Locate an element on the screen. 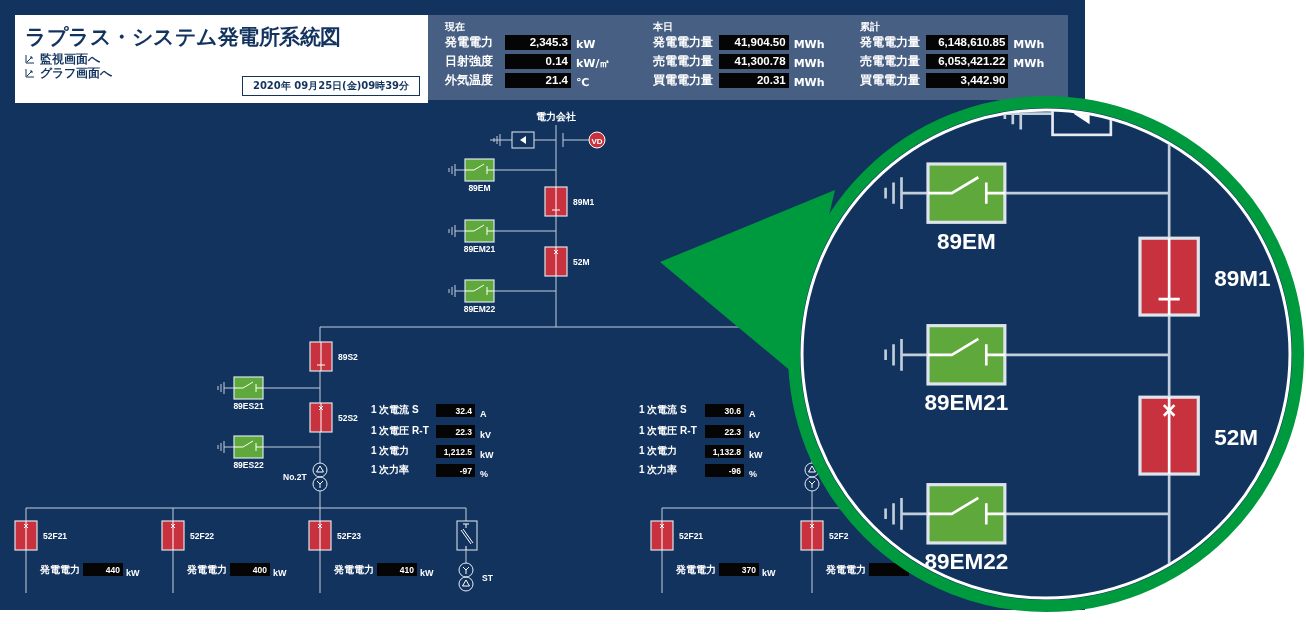 The width and height of the screenshot is (1306, 624). reading-label: 1 次電力 is located at coordinates (390, 450).